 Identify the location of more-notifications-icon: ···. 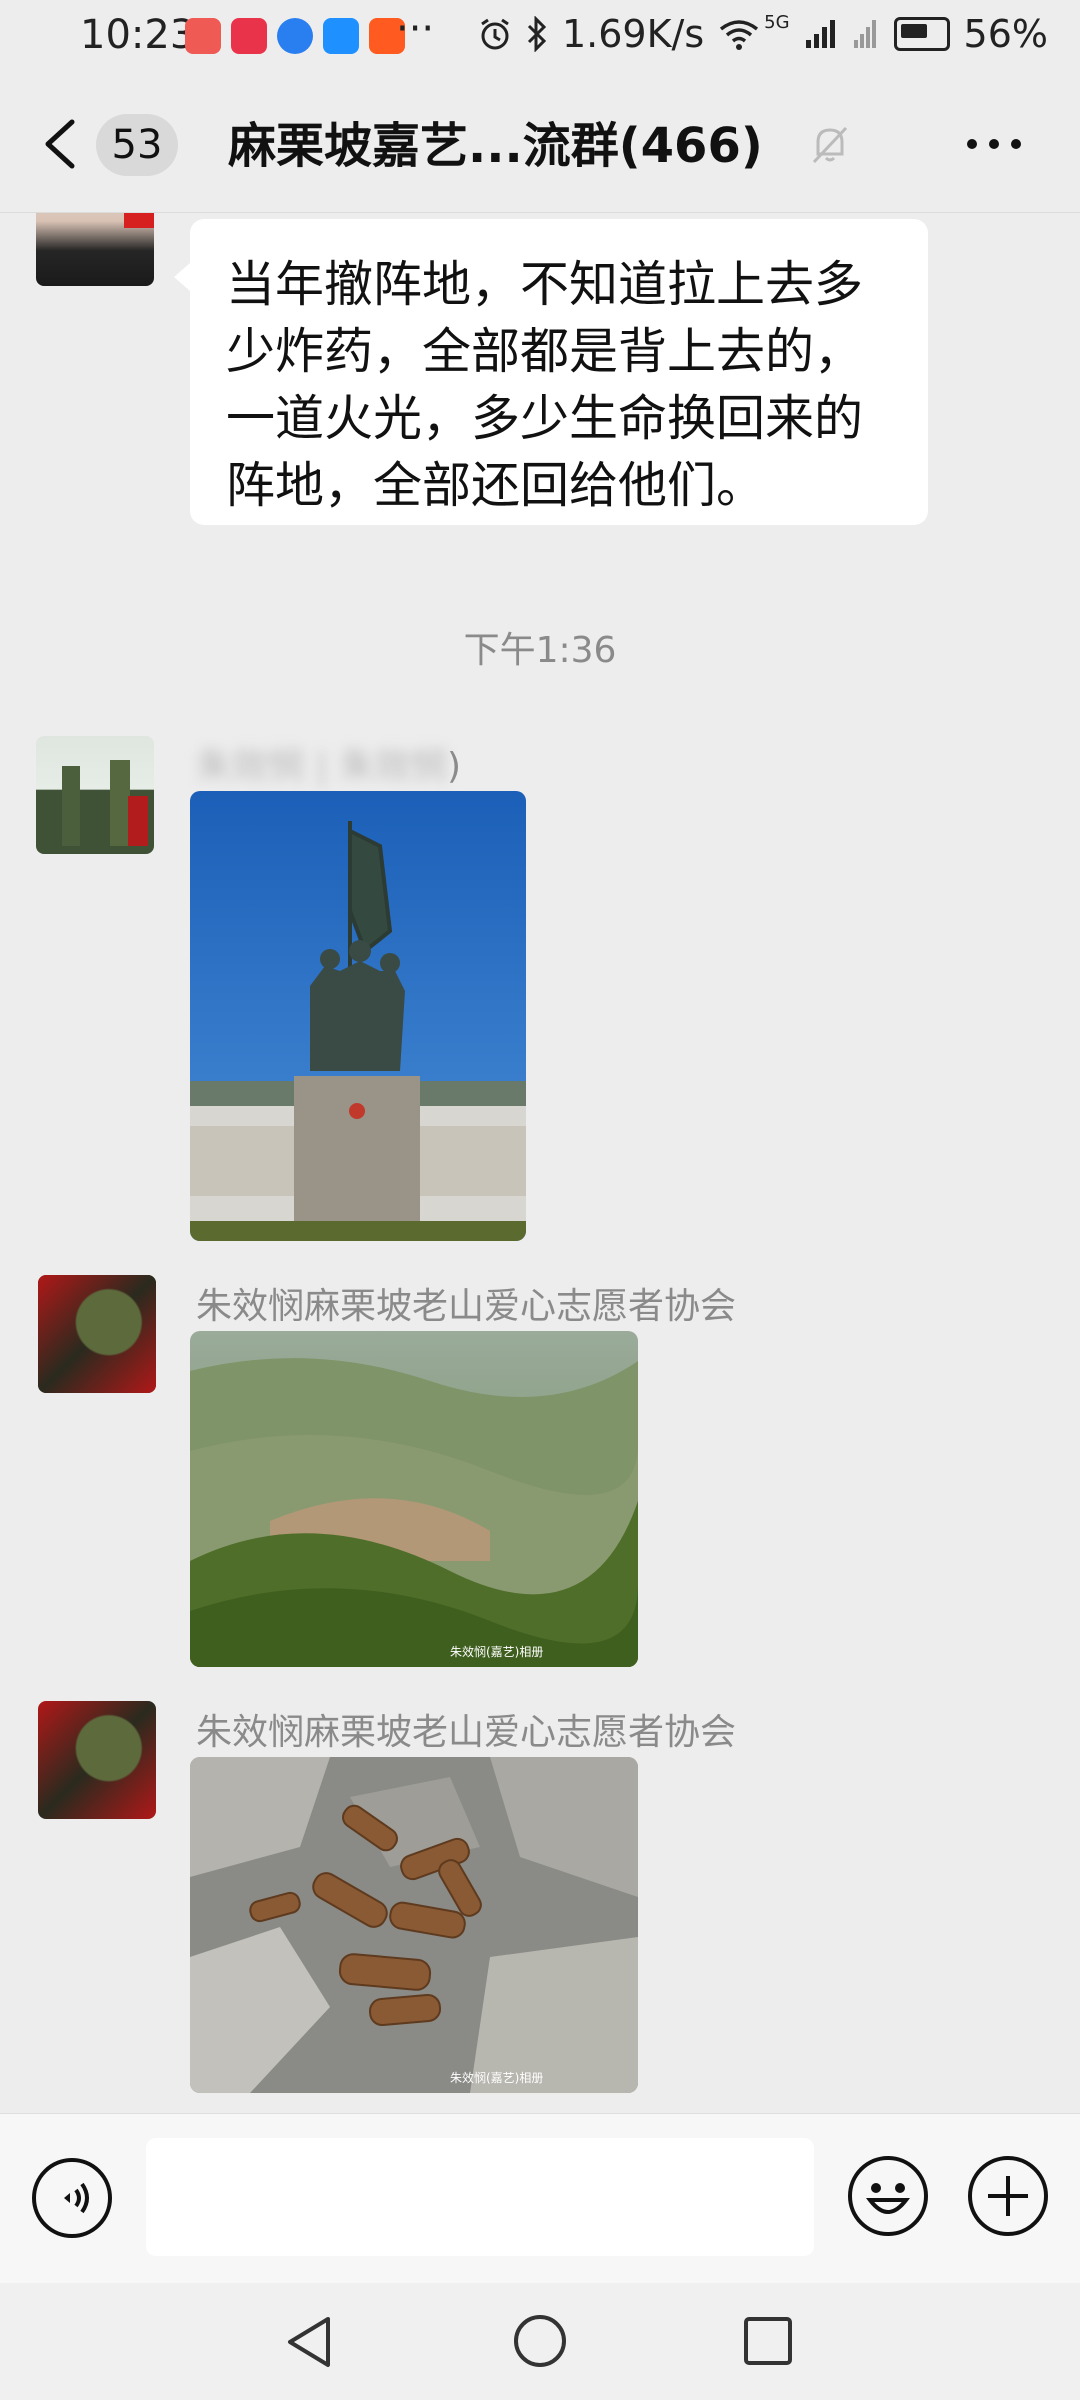
(415, 29).